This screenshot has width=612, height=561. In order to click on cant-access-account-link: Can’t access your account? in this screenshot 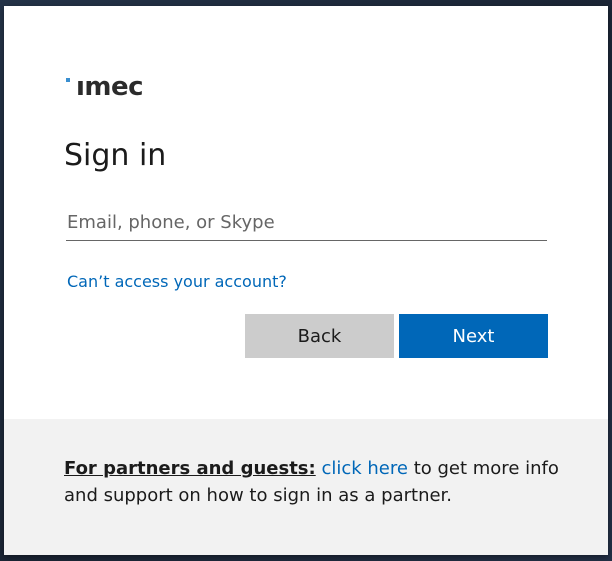, I will do `click(177, 281)`.